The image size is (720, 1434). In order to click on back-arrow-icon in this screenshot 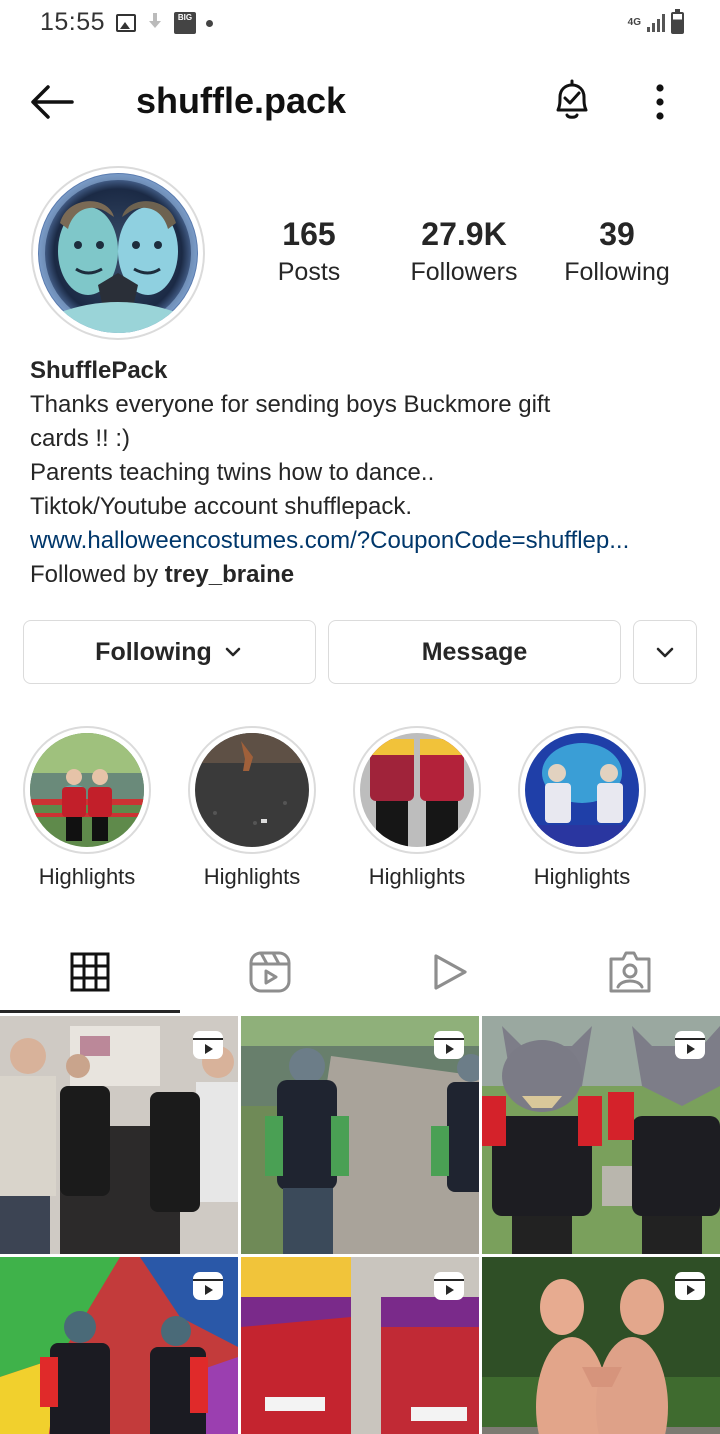, I will do `click(52, 102)`.